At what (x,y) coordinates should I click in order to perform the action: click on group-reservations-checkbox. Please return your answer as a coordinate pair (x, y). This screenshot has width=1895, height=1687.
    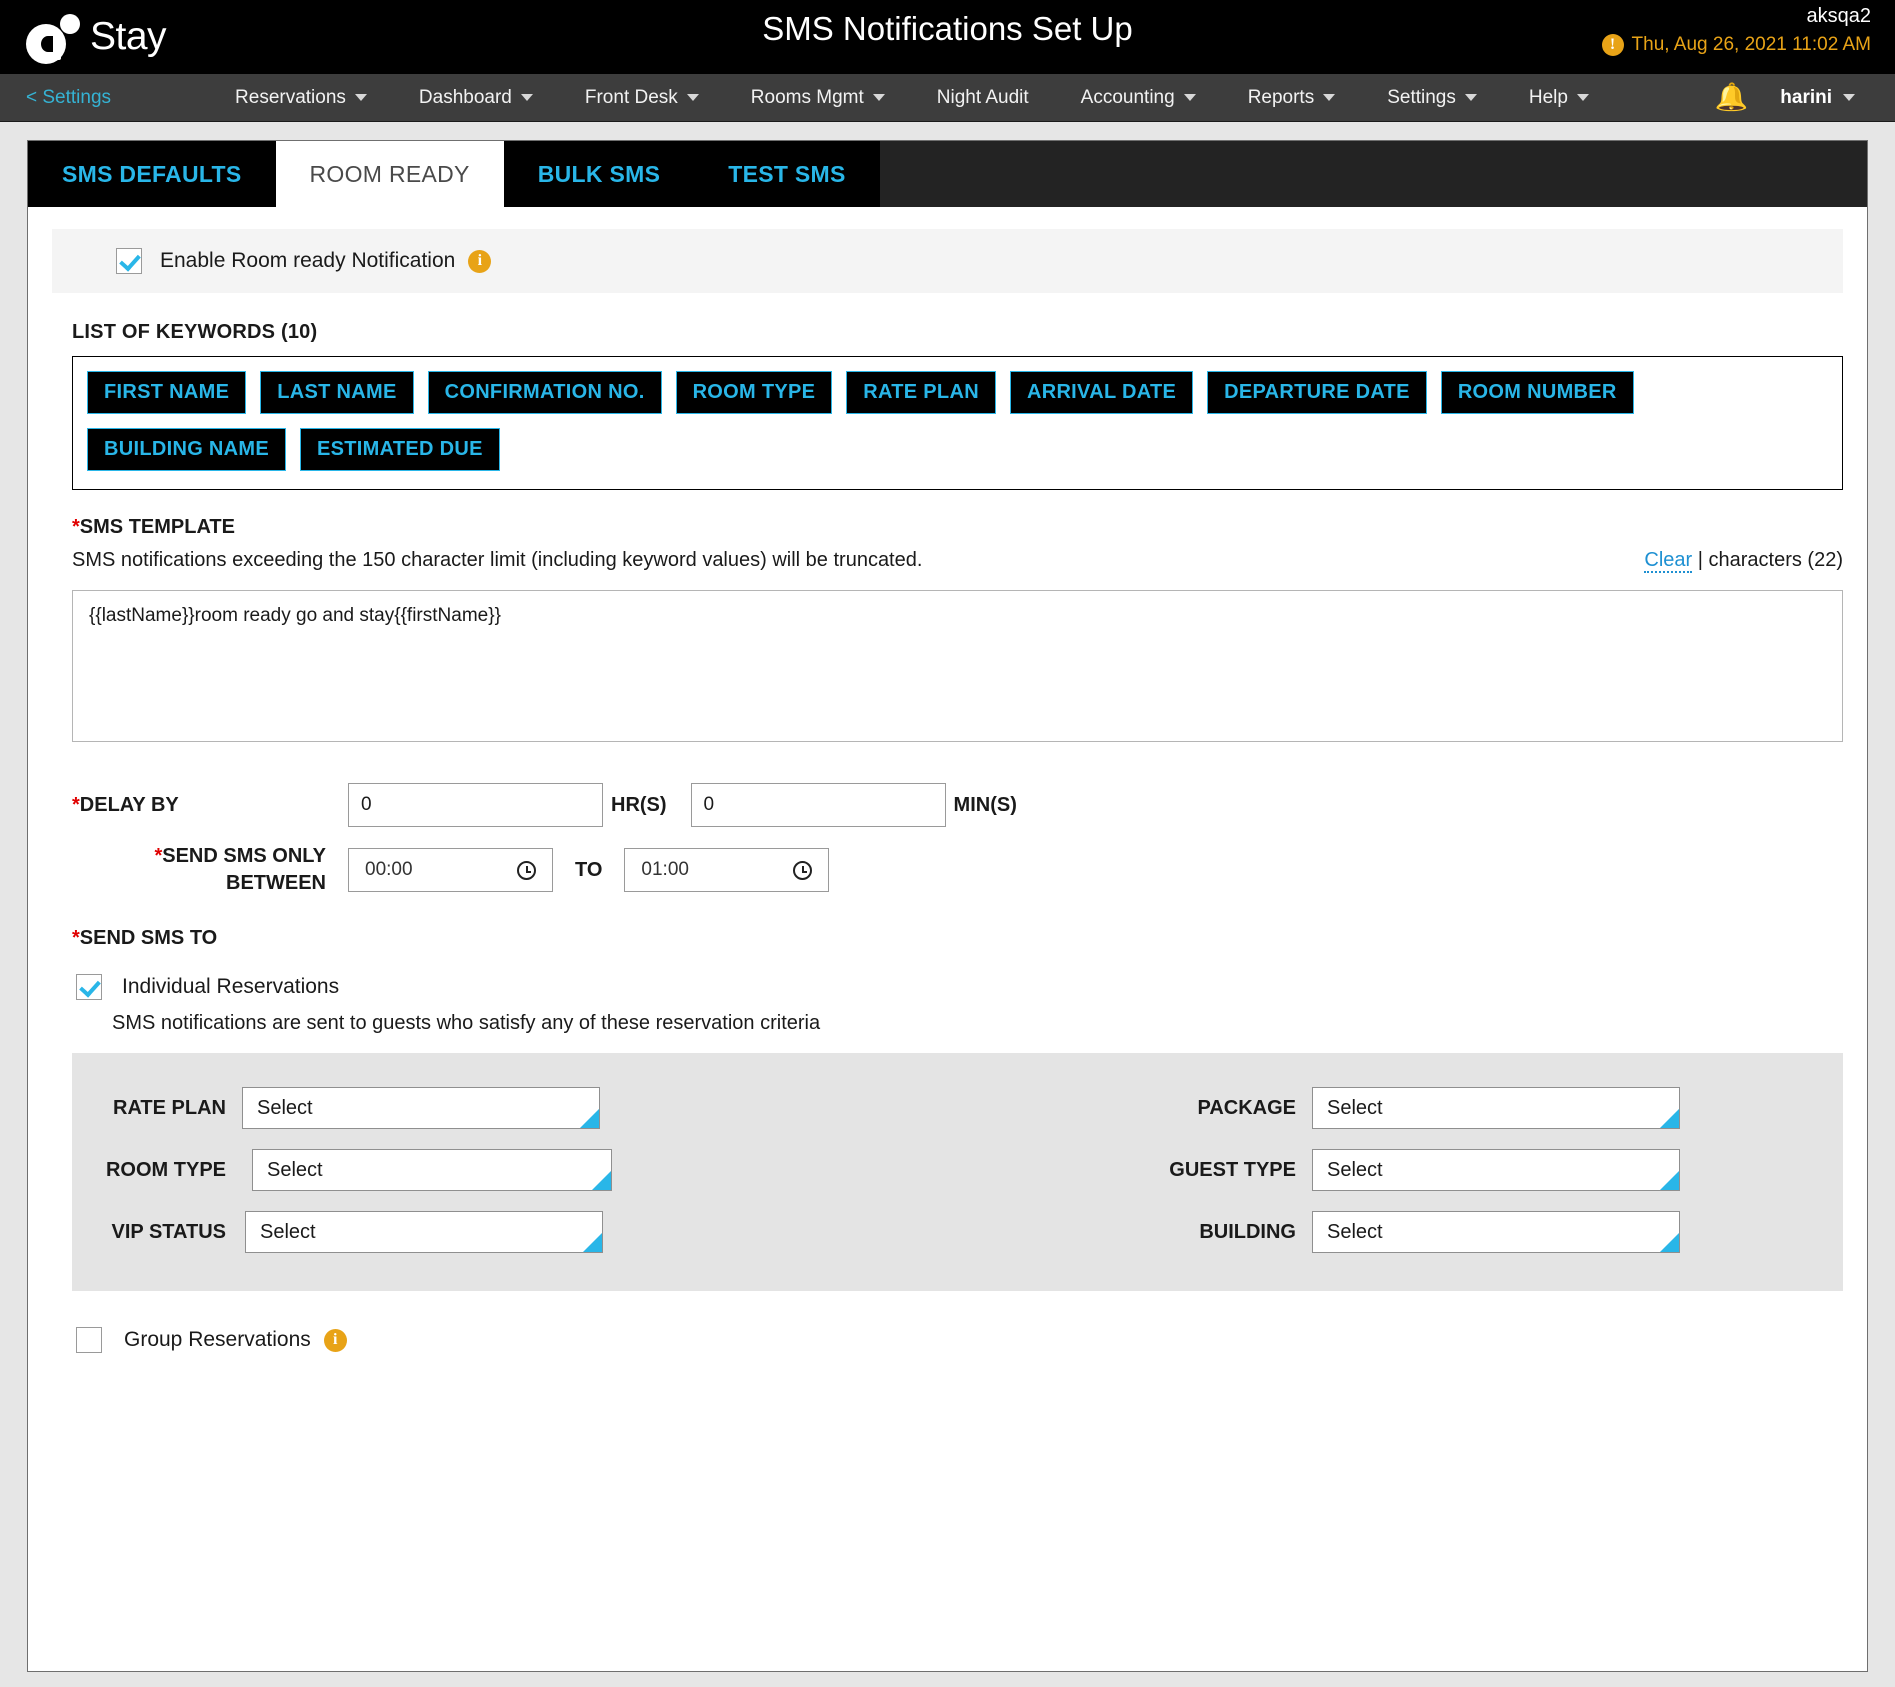
    Looking at the image, I should click on (89, 1340).